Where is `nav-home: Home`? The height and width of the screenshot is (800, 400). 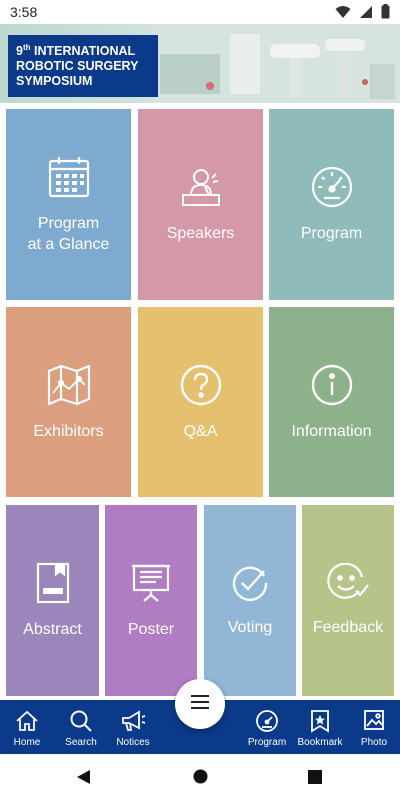
nav-home: Home is located at coordinates (27, 727).